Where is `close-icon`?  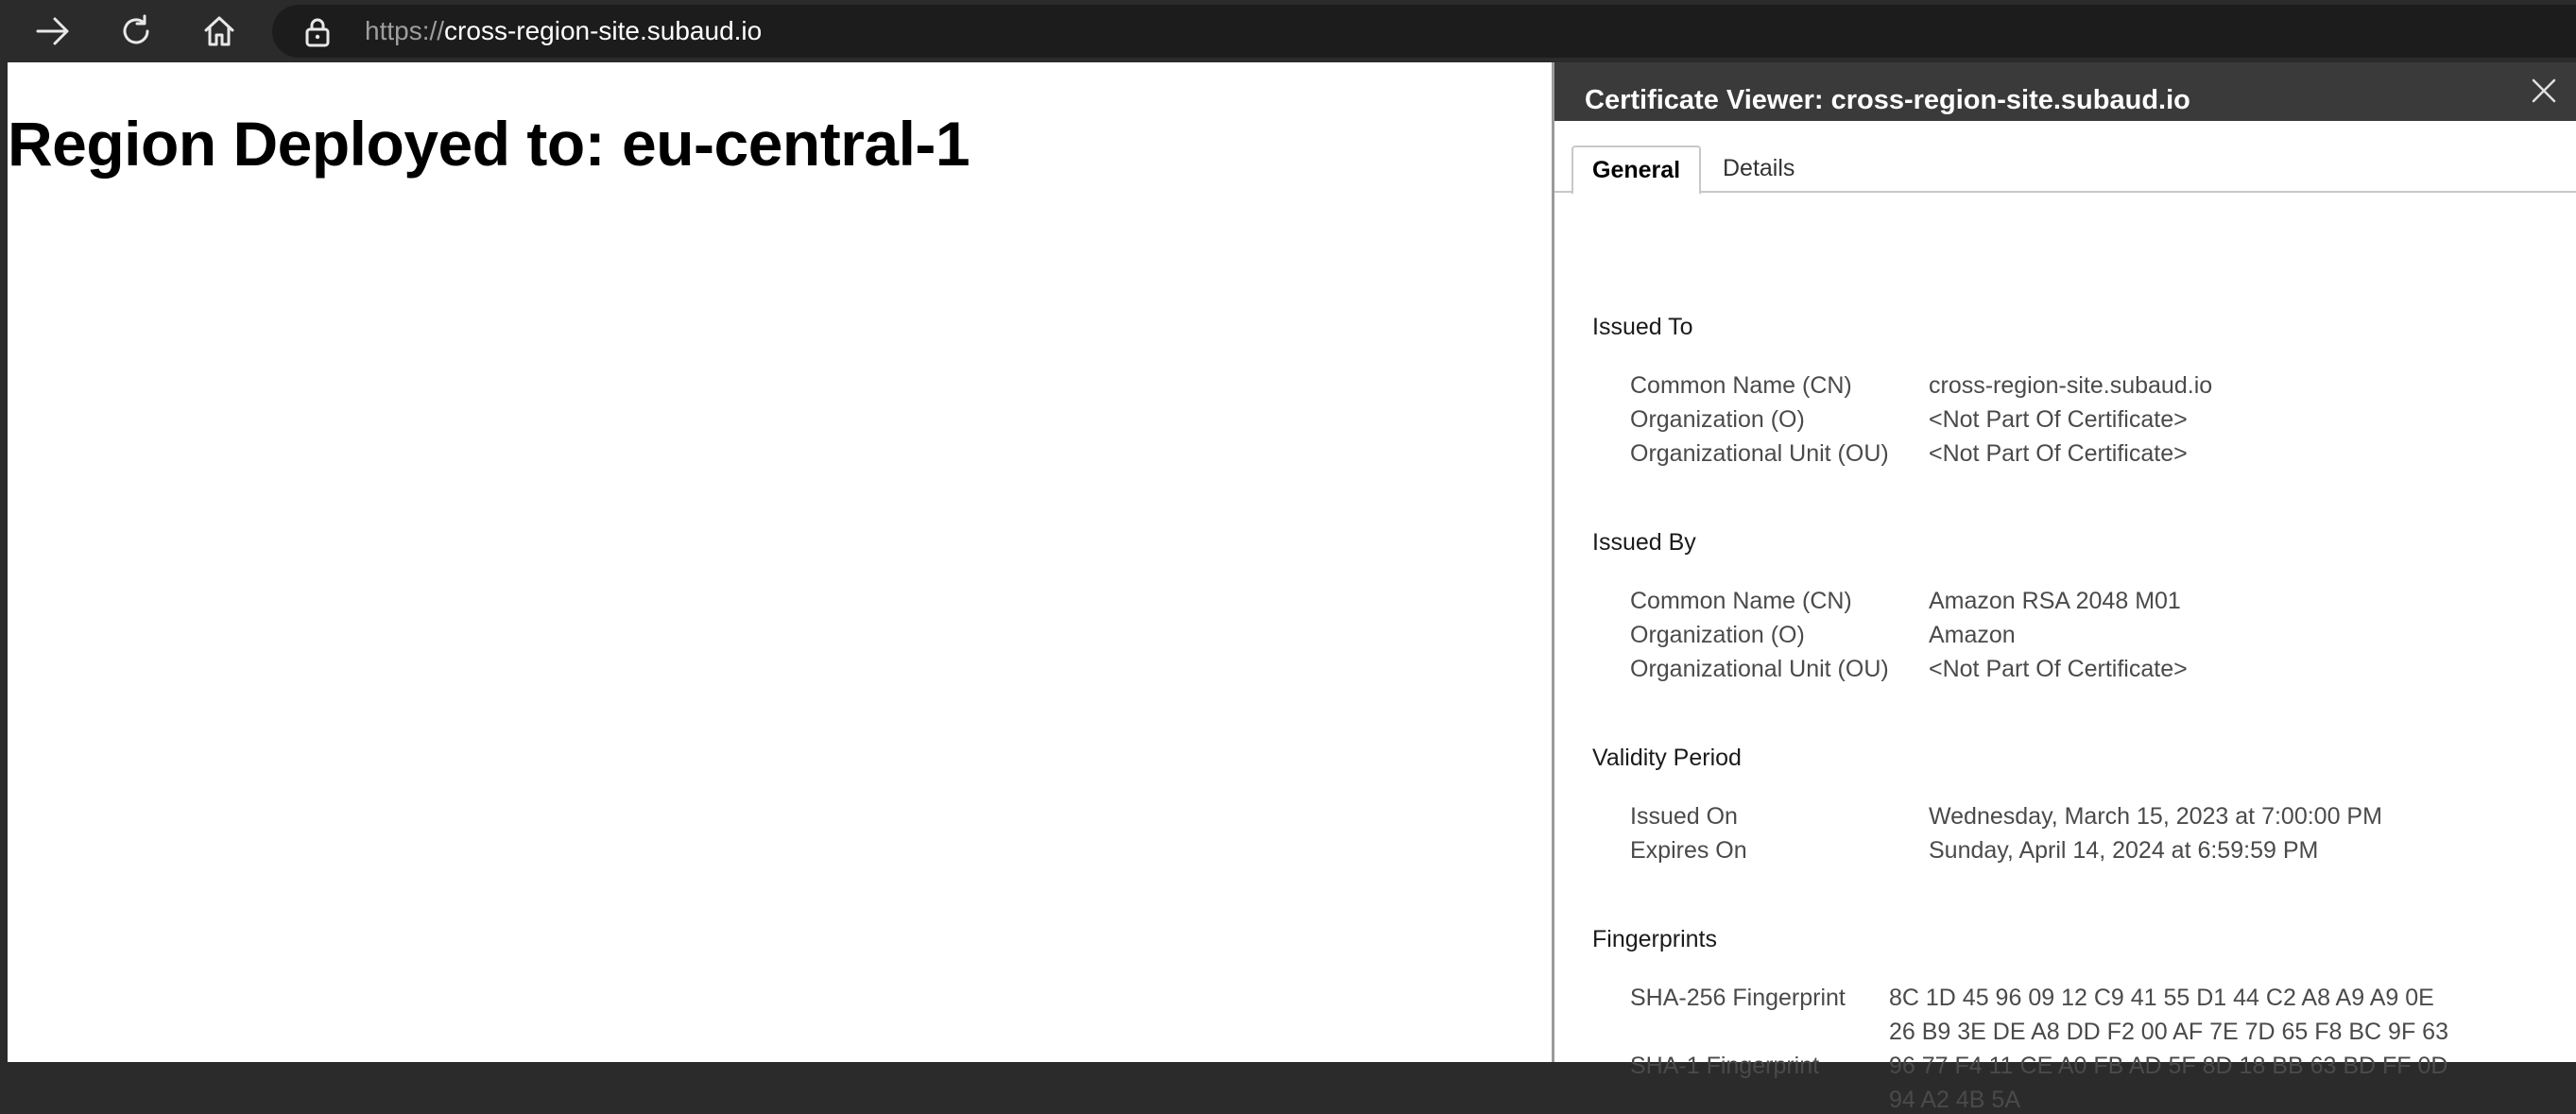 close-icon is located at coordinates (2544, 90).